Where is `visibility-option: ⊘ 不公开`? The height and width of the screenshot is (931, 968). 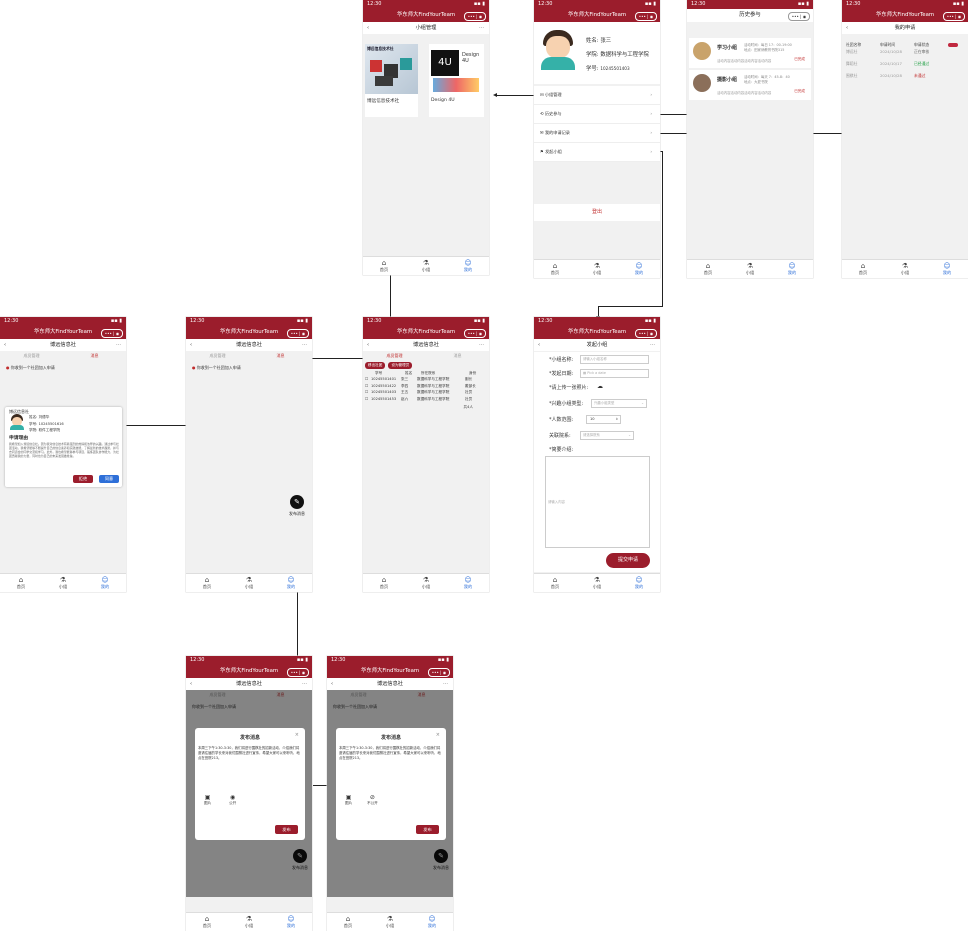 visibility-option: ⊘ 不公开 is located at coordinates (372, 800).